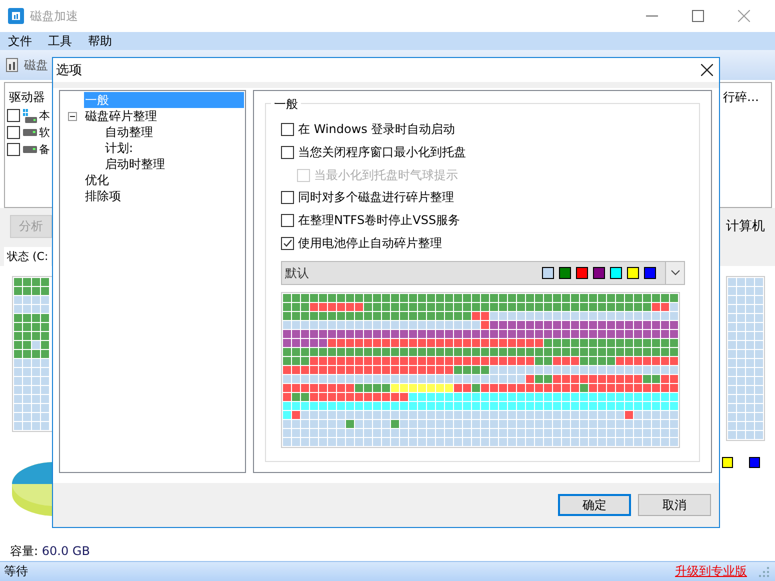 The height and width of the screenshot is (581, 775). I want to click on option-label: 使用电池停止自动碎片整理, so click(370, 243).